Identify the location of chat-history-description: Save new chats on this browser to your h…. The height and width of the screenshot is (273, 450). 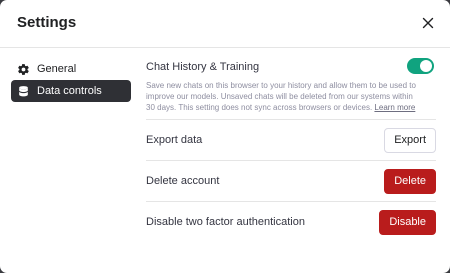
(282, 96).